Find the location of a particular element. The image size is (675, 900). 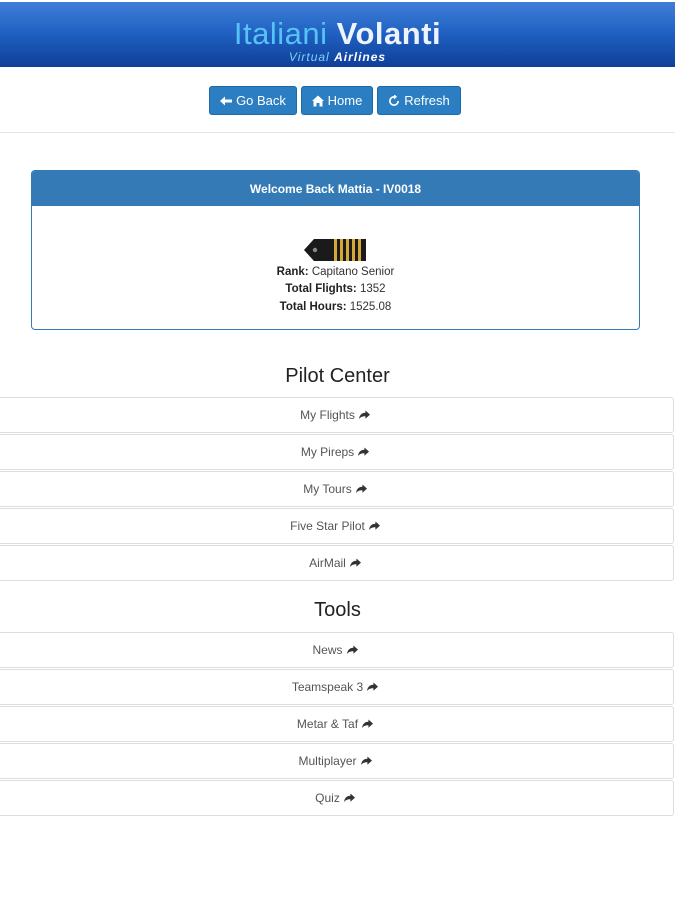

logo-subtitle: Virtual Airlines is located at coordinates (337, 57).